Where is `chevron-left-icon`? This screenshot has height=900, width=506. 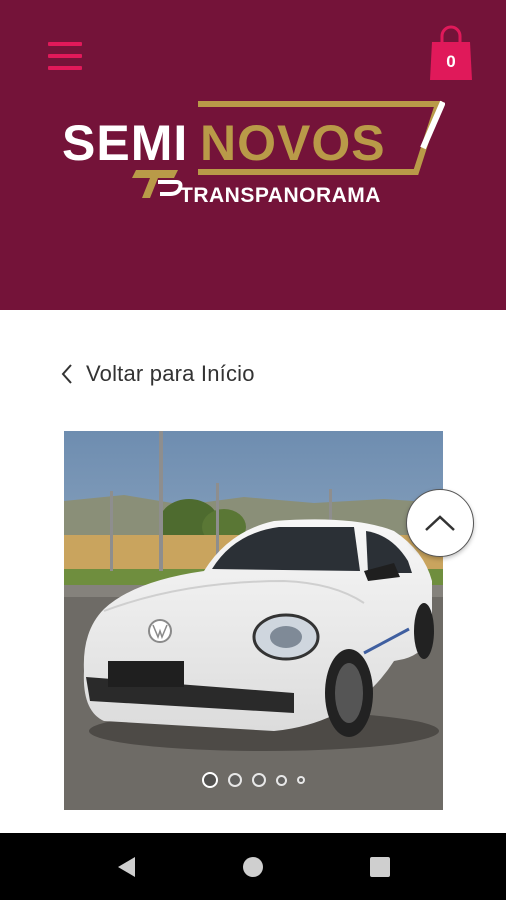 chevron-left-icon is located at coordinates (66, 374).